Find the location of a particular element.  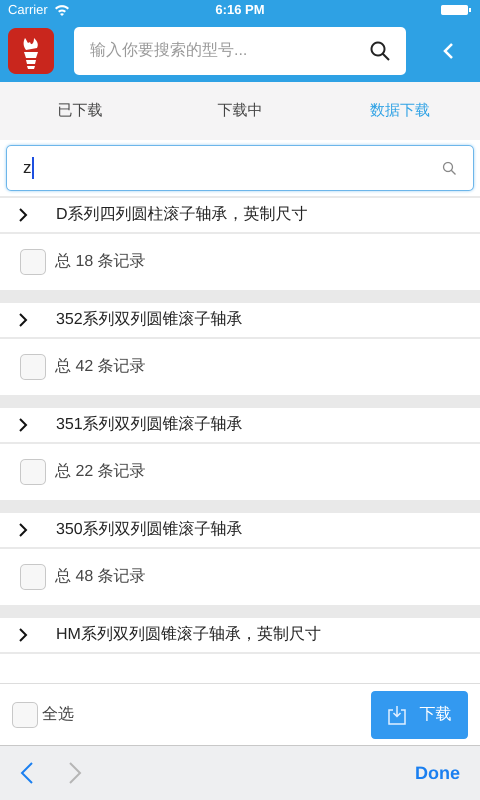

record-count: 总 48 条记录 is located at coordinates (100, 577).